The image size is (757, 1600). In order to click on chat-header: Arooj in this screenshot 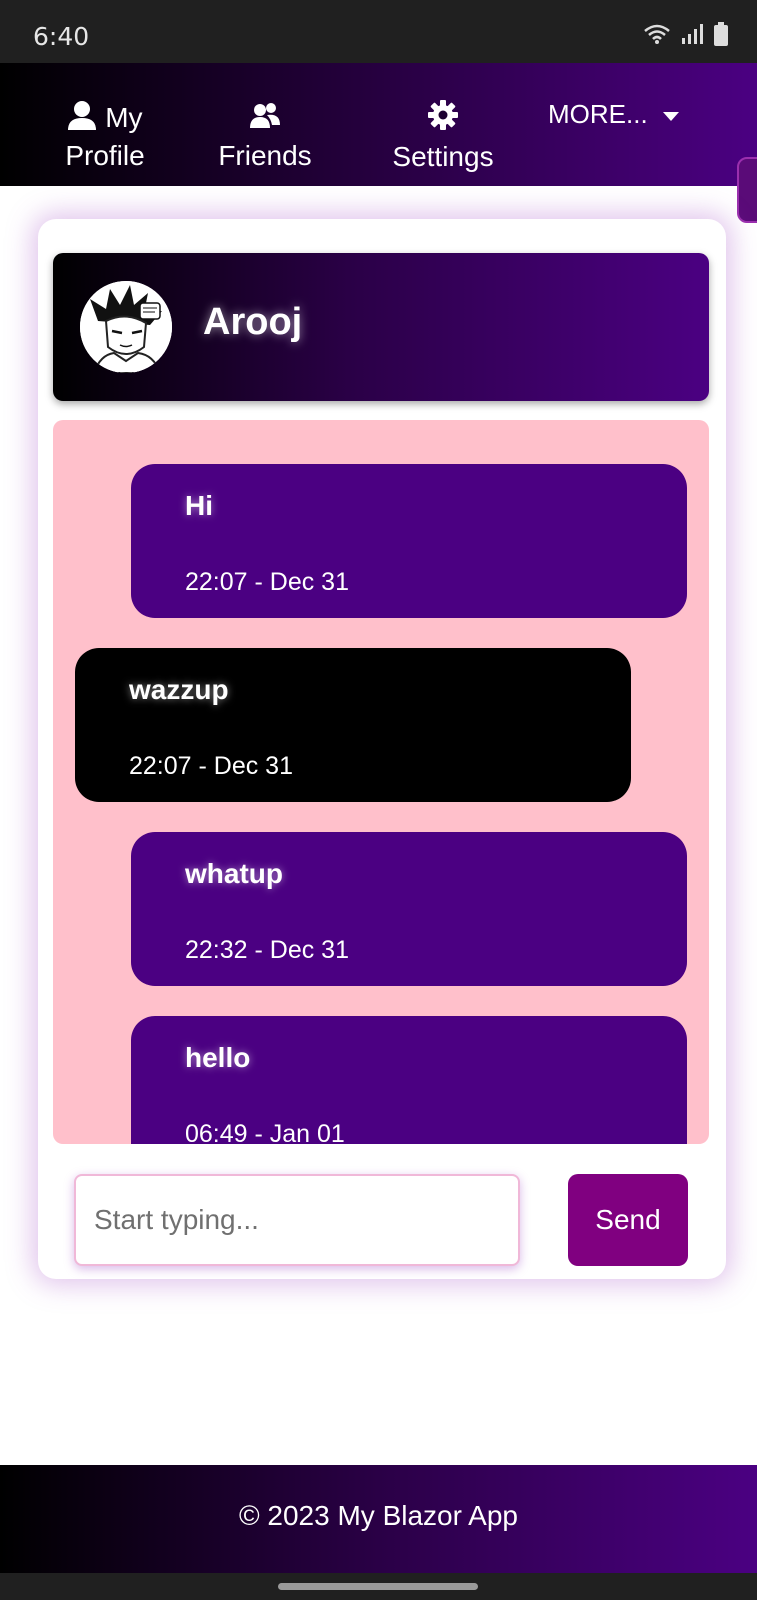, I will do `click(381, 327)`.